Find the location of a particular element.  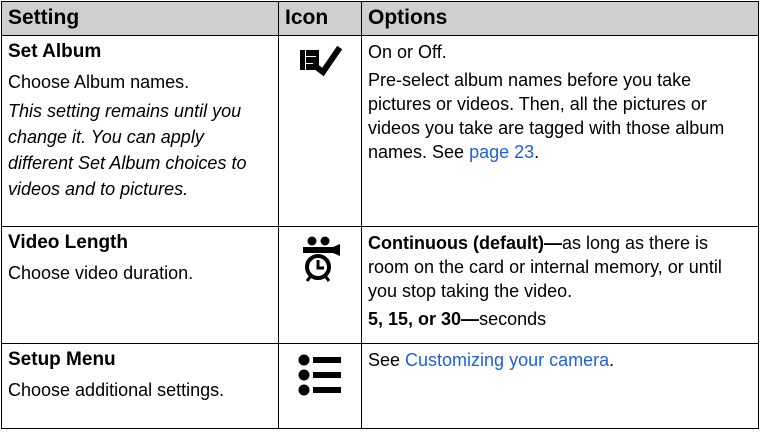

column-header-icon: Icon is located at coordinates (320, 18).